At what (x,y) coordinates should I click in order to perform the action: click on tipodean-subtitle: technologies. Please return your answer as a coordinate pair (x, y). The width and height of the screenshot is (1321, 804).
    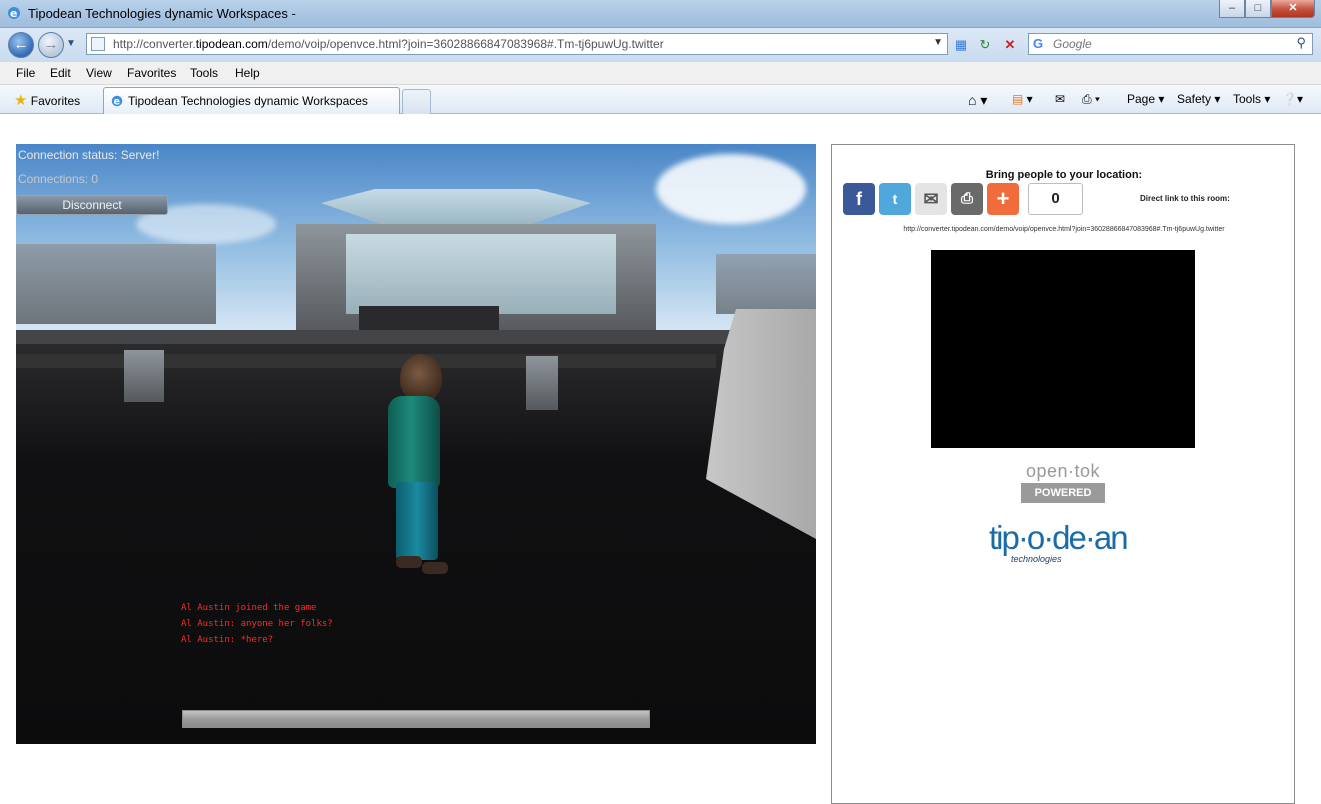
    Looking at the image, I should click on (1036, 559).